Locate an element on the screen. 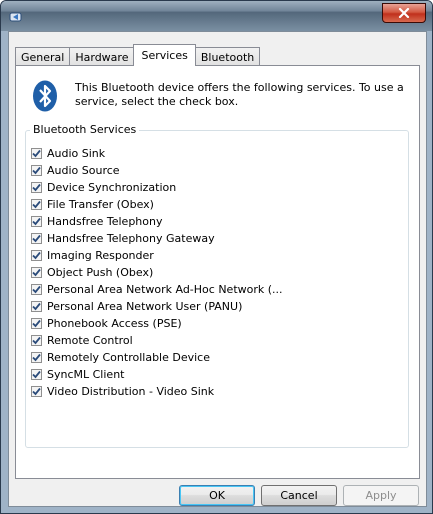  ok-button: OK is located at coordinates (217, 495).